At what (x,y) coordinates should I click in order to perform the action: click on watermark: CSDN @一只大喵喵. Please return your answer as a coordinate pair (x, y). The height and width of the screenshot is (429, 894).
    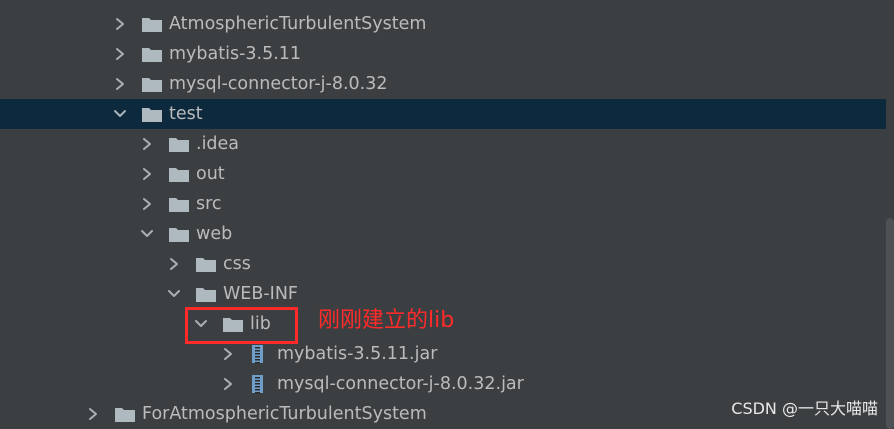
    Looking at the image, I should click on (804, 408).